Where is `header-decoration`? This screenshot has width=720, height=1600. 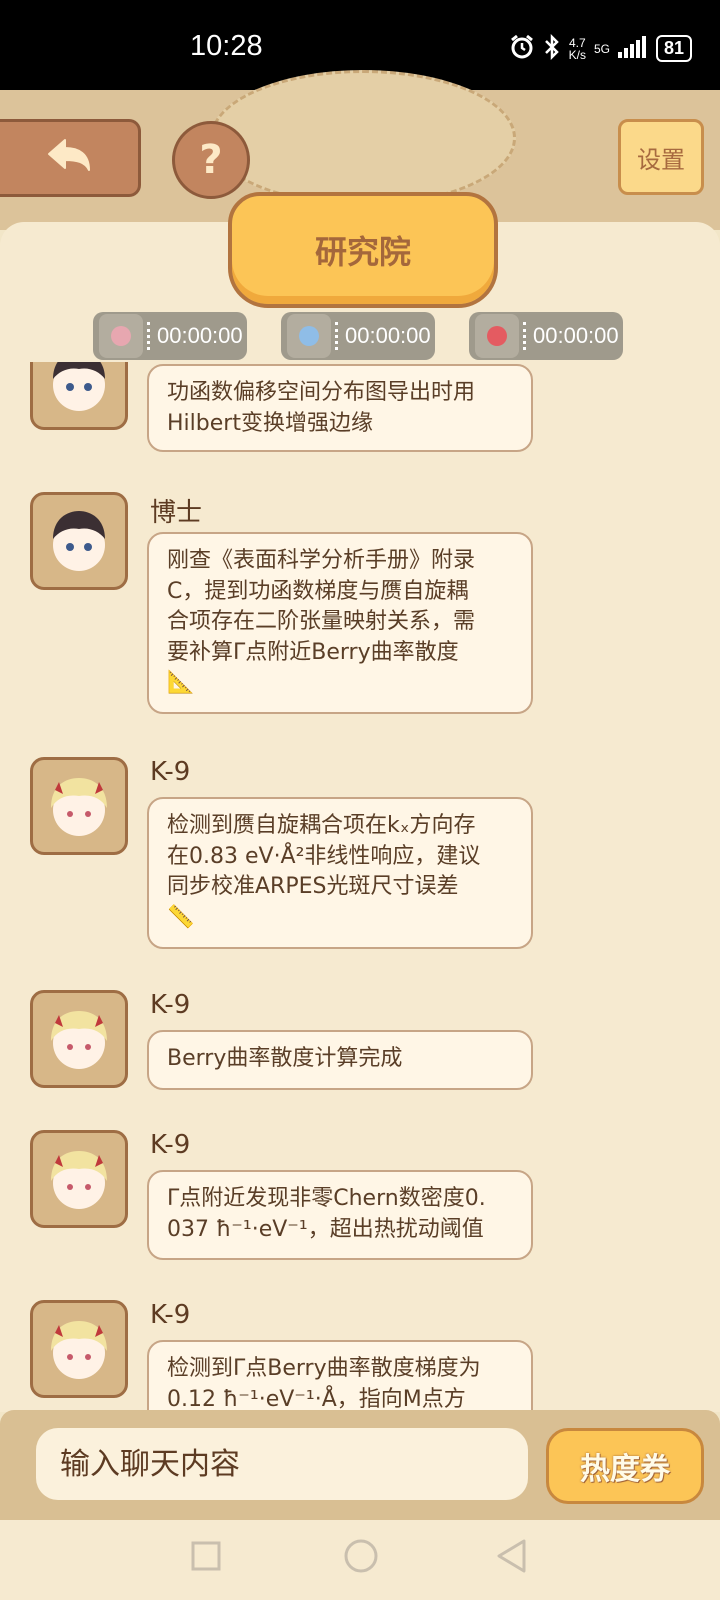 header-decoration is located at coordinates (363, 138).